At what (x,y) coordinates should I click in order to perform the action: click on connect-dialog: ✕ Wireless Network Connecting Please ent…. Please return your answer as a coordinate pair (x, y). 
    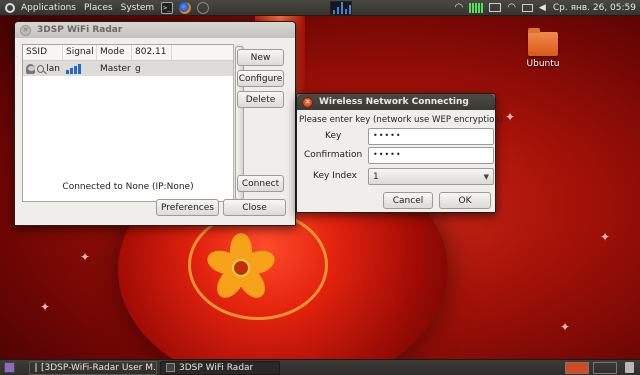
    Looking at the image, I should click on (400, 153).